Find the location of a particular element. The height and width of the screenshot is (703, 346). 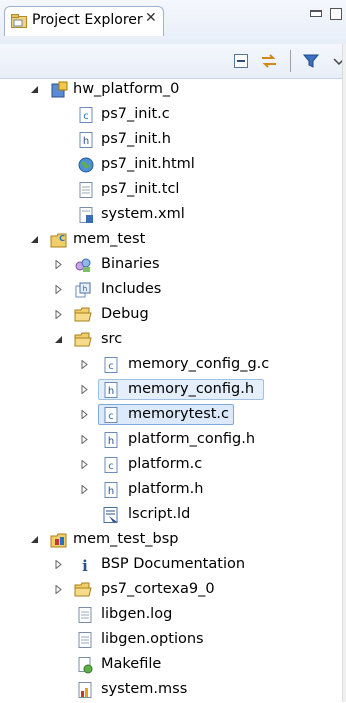

tree-node-src: src is located at coordinates (173, 340).